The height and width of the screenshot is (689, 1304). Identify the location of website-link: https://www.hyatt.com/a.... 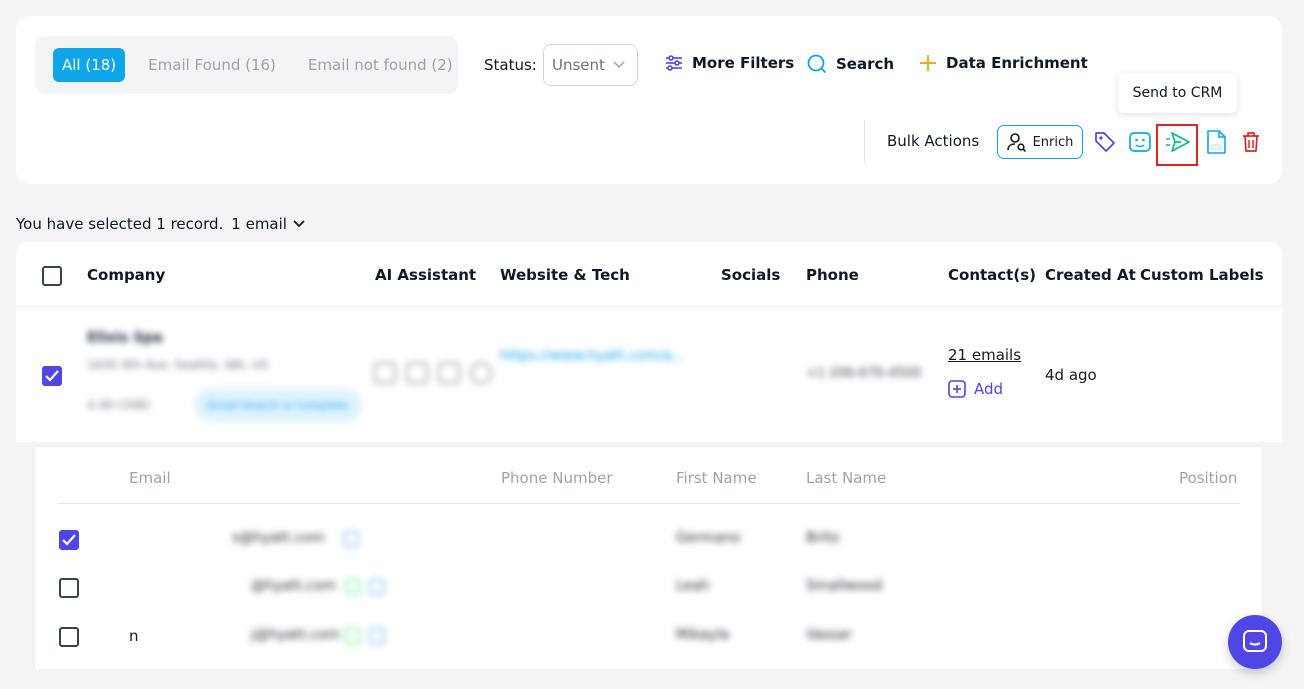
(592, 356).